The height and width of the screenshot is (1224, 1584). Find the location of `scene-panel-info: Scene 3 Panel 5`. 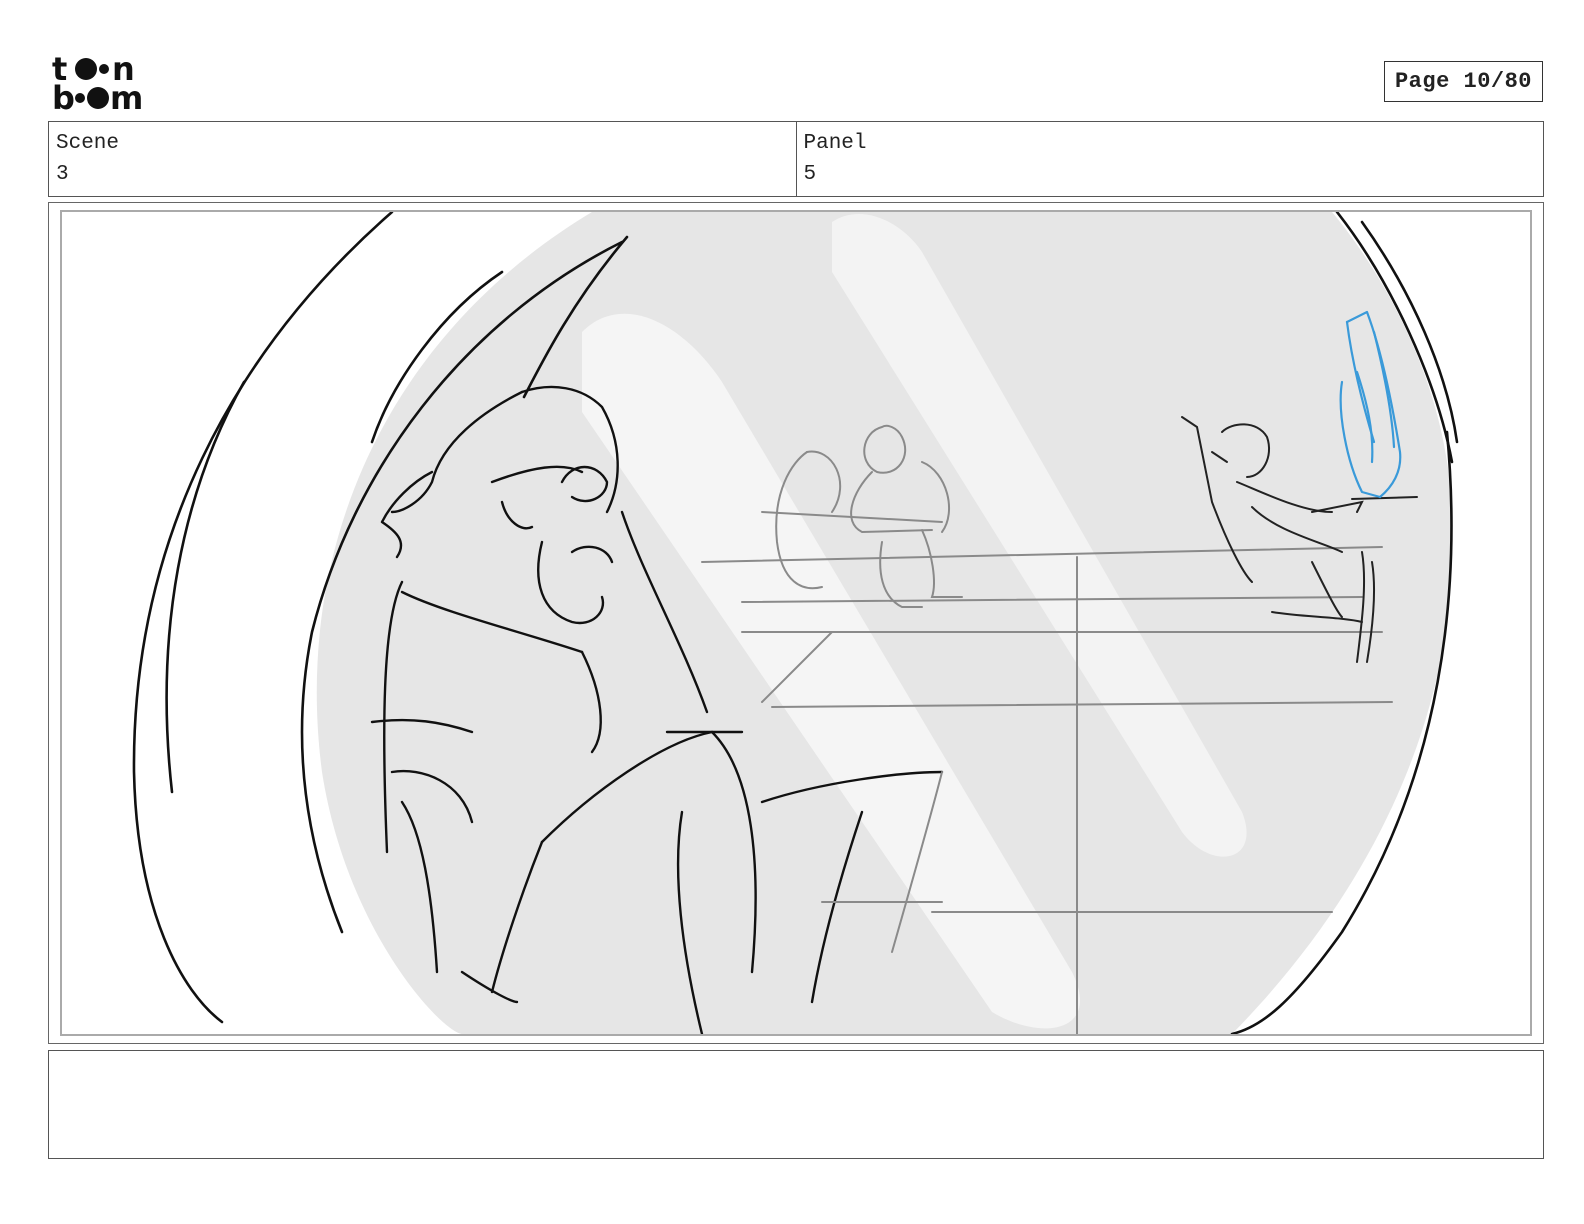

scene-panel-info: Scene 3 Panel 5 is located at coordinates (796, 159).